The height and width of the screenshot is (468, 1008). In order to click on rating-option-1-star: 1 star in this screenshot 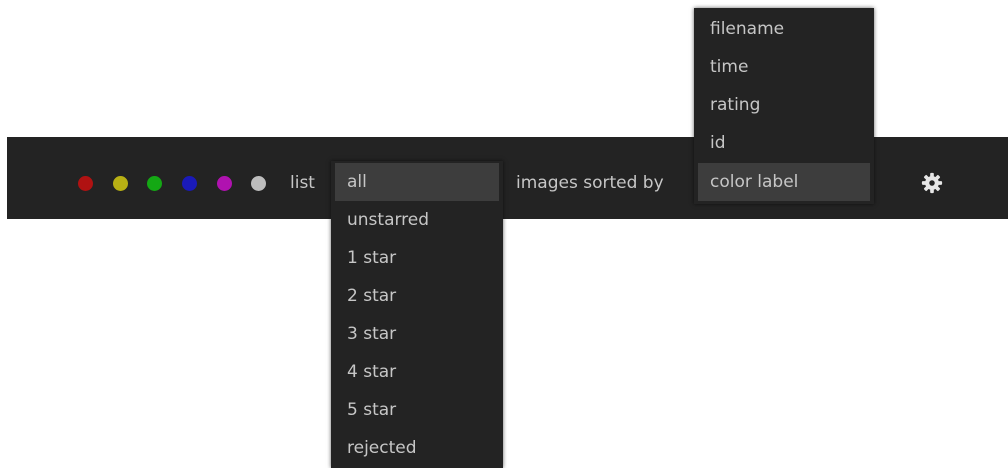, I will do `click(417, 258)`.